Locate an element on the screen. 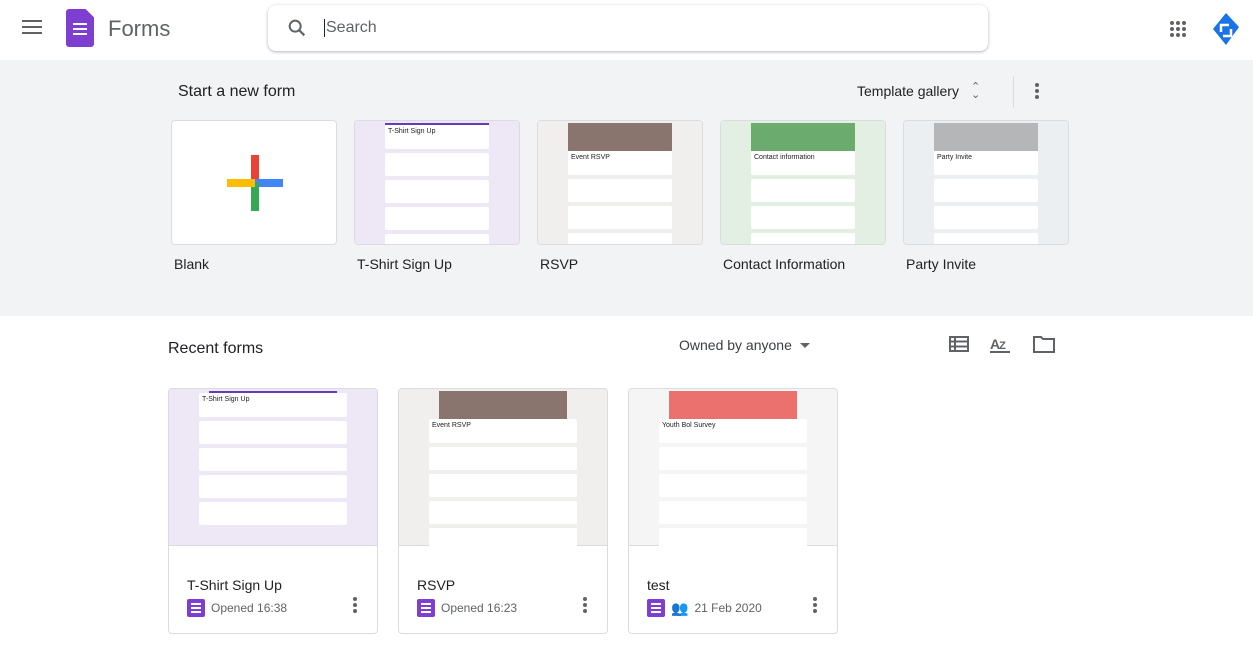 Image resolution: width=1253 pixels, height=648 pixels. form-title: test is located at coordinates (658, 585).